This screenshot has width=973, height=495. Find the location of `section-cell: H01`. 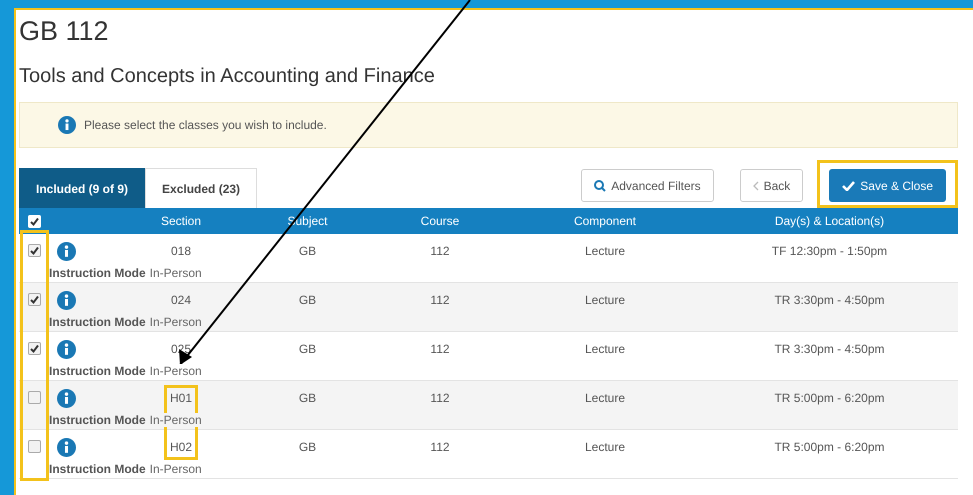

section-cell: H01 is located at coordinates (181, 398).